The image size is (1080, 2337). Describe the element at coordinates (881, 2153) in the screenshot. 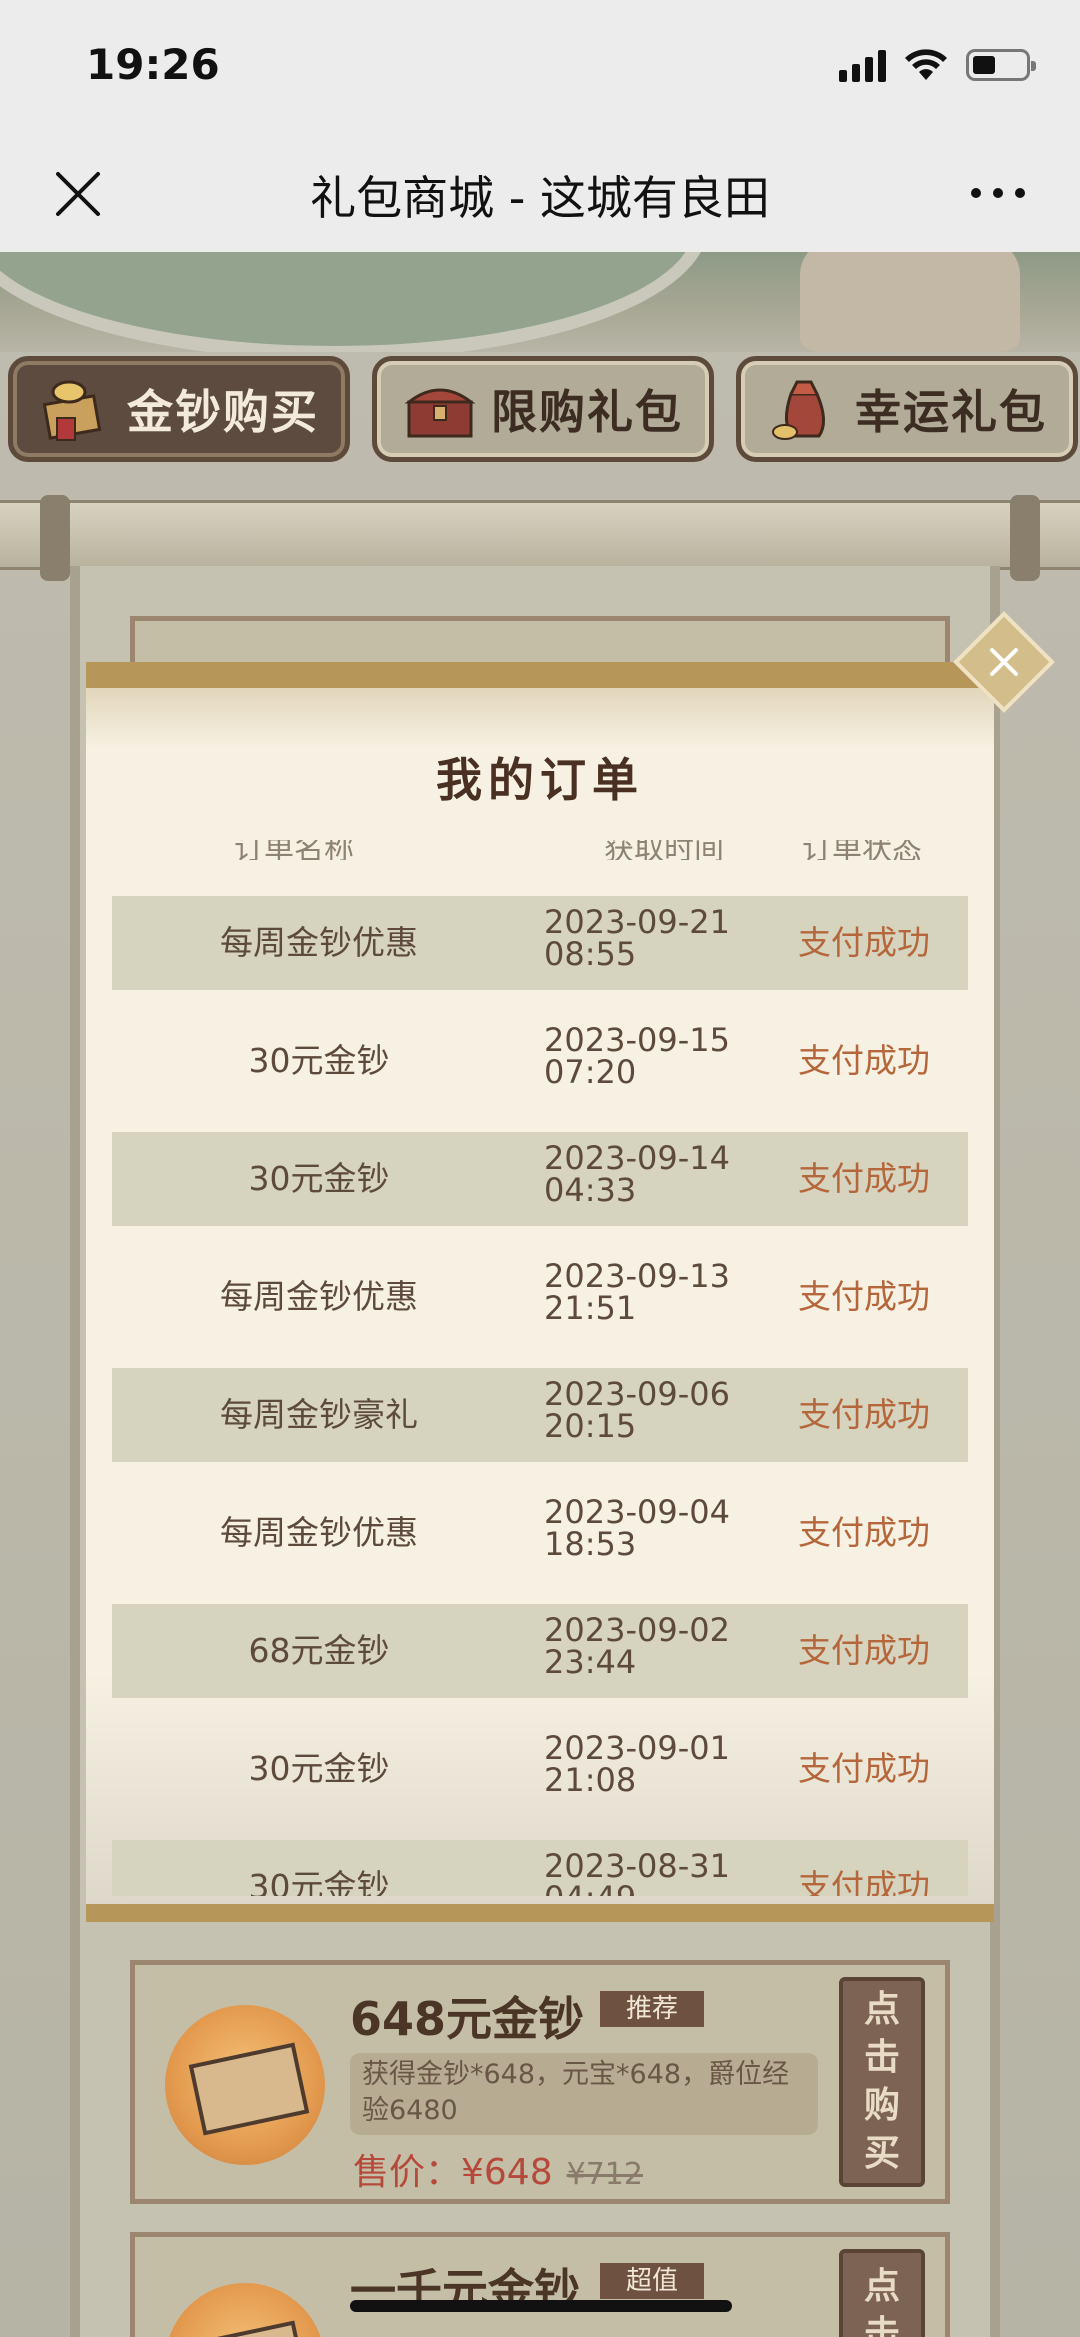

I see `buy-label-char: 买` at that location.